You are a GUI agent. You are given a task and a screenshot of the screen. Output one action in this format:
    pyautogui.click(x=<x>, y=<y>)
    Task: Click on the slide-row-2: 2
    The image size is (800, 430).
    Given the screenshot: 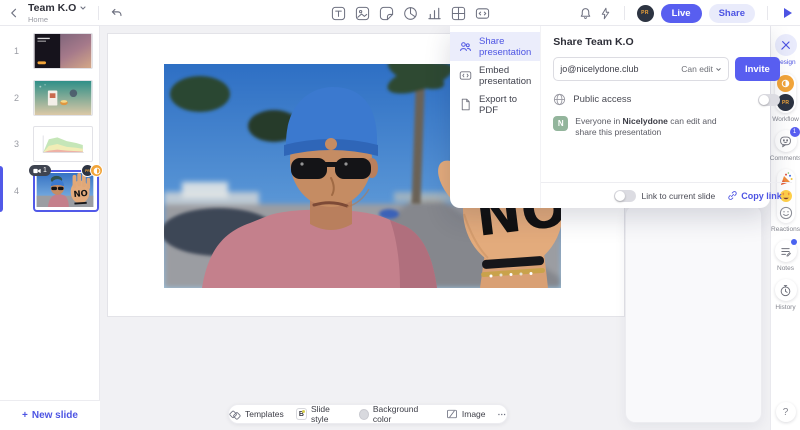 What is the action you would take?
    pyautogui.click(x=50, y=98)
    